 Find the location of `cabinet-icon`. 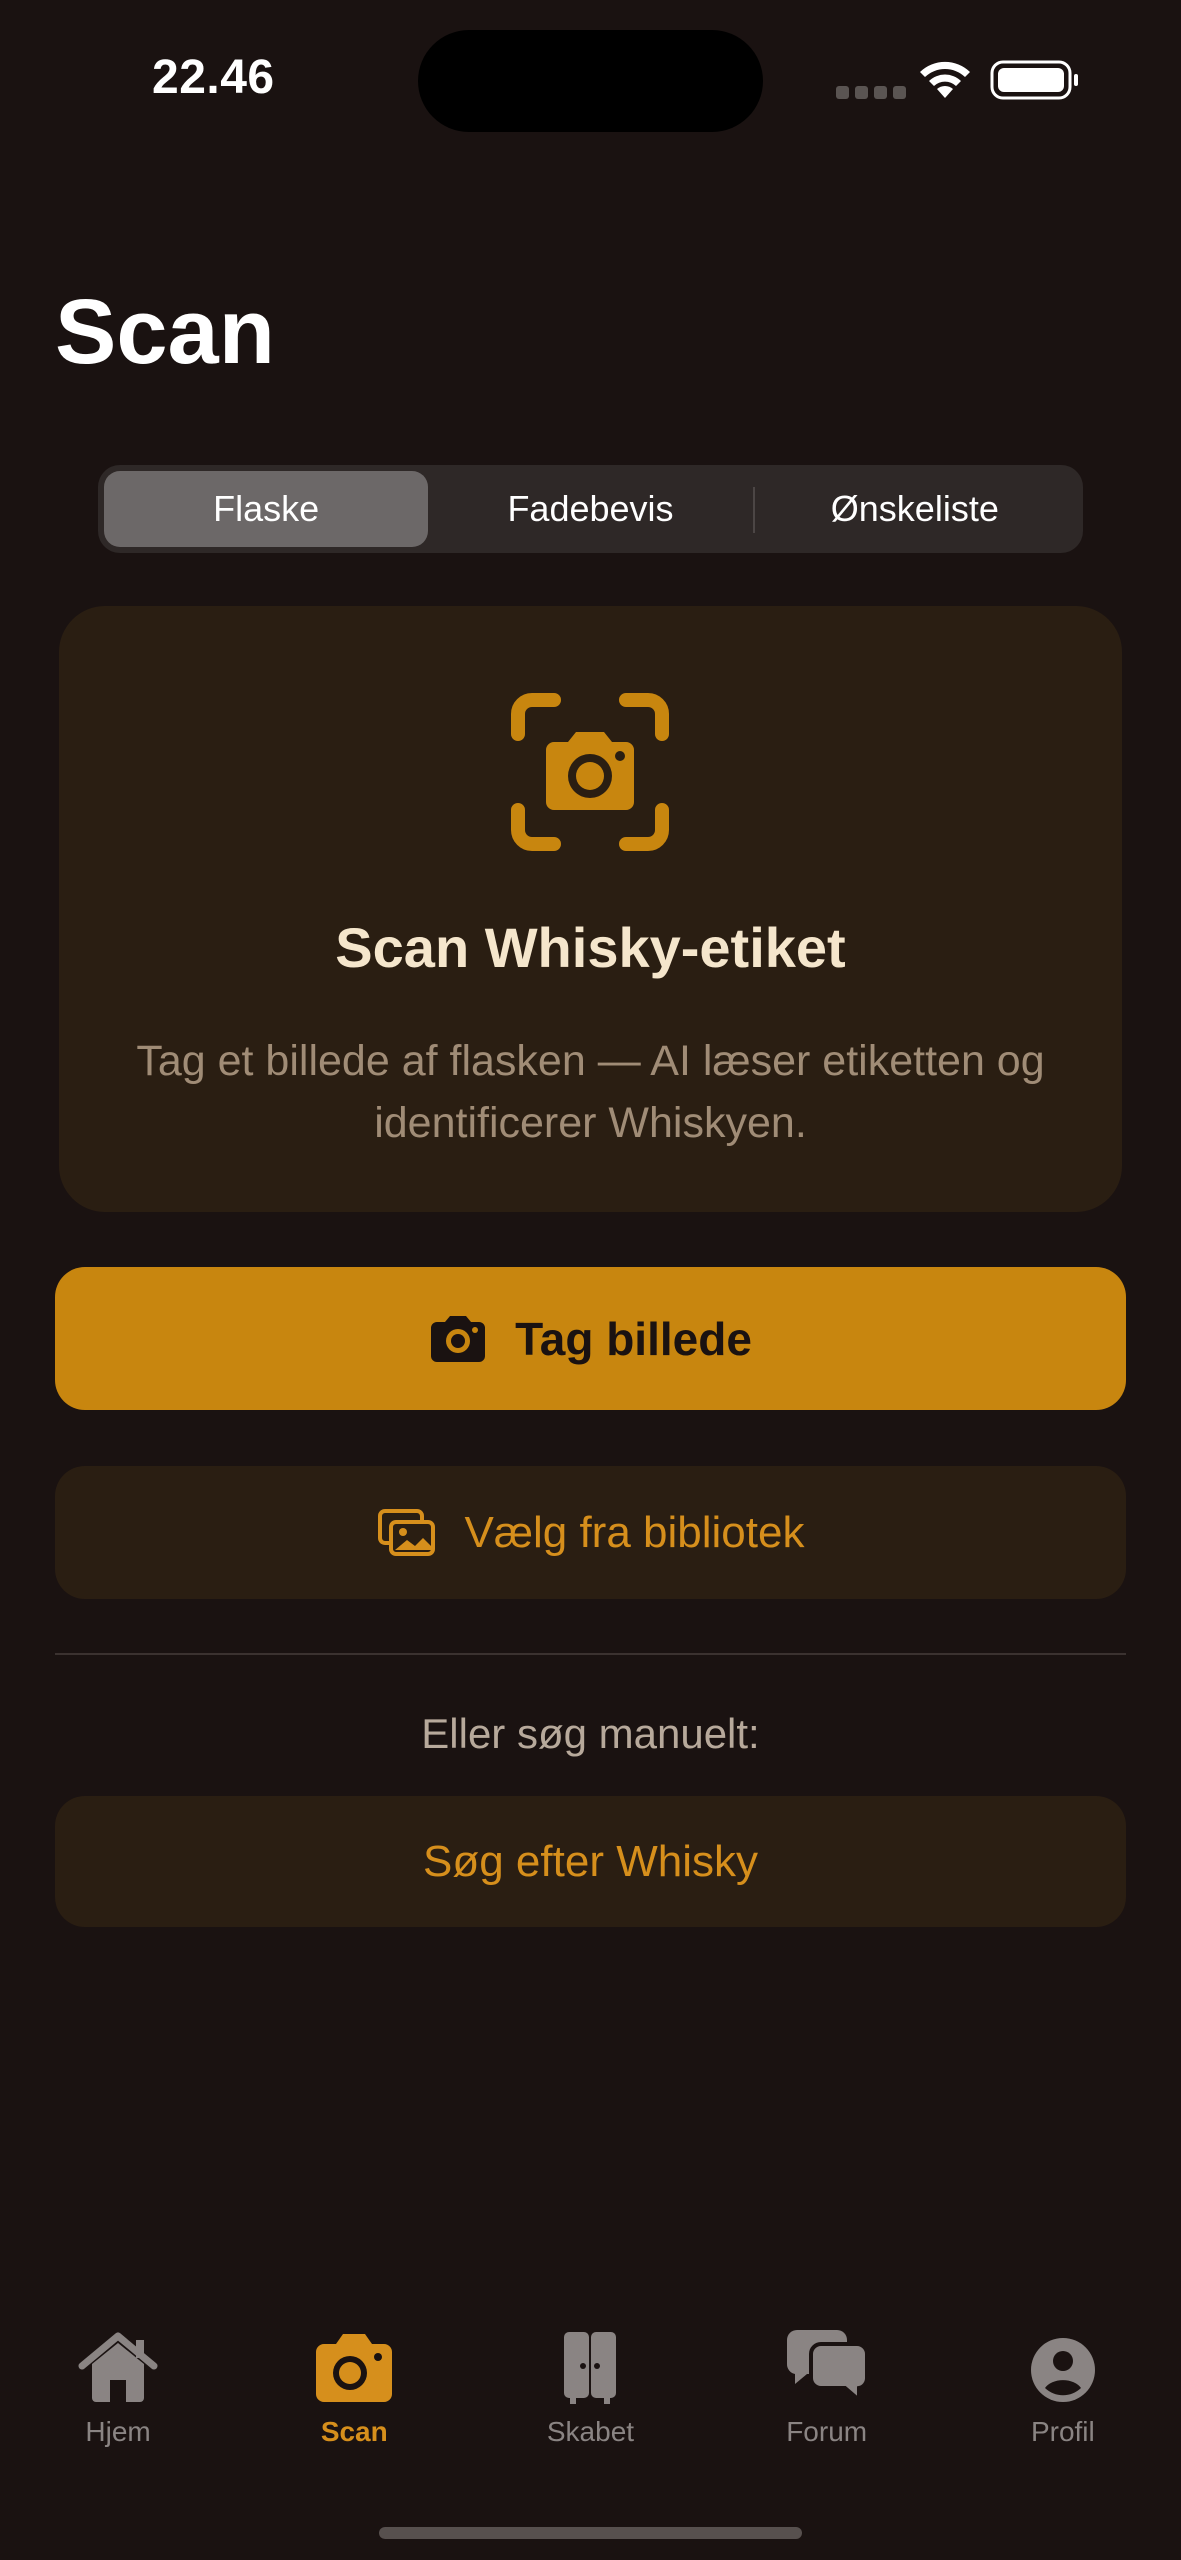

cabinet-icon is located at coordinates (590, 2368).